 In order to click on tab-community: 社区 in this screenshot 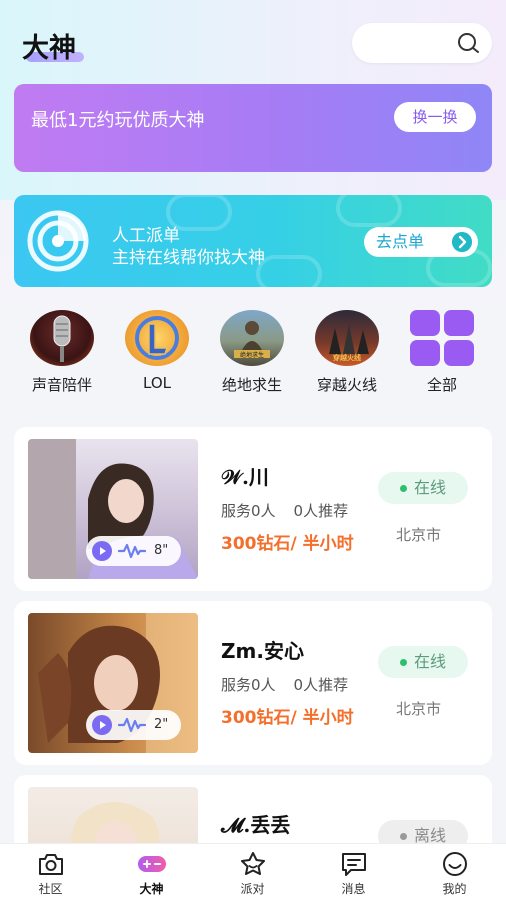, I will do `click(50, 872)`.